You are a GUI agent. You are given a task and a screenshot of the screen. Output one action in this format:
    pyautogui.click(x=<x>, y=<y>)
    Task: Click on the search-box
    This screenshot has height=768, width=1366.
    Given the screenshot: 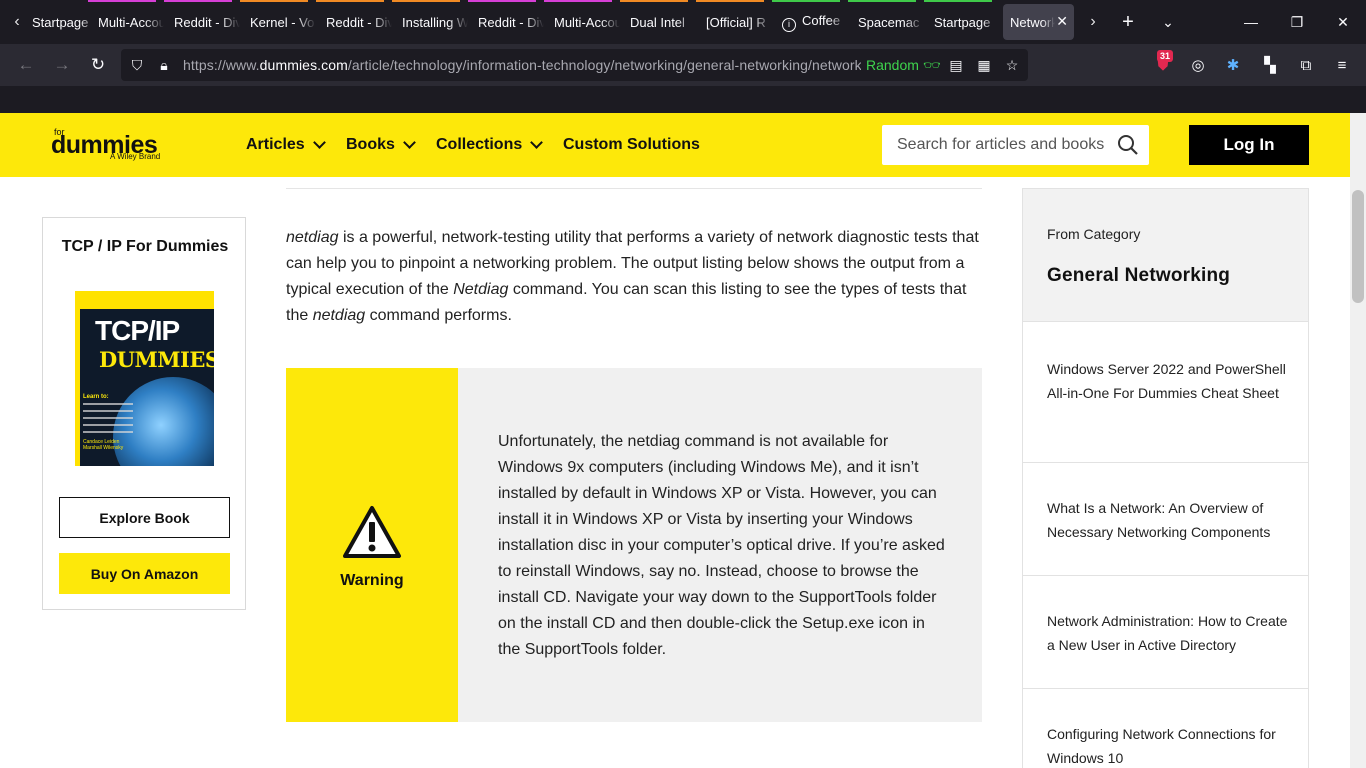 What is the action you would take?
    pyautogui.click(x=1015, y=145)
    